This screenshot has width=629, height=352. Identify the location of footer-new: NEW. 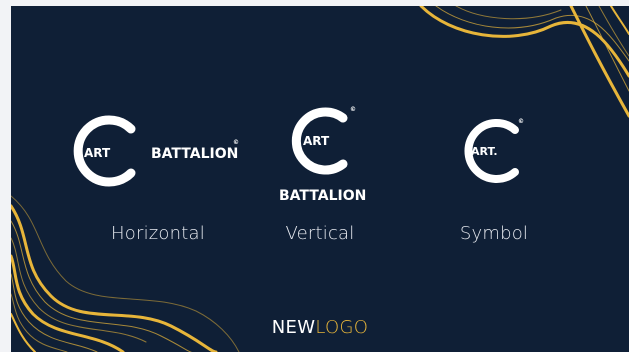
(293, 327).